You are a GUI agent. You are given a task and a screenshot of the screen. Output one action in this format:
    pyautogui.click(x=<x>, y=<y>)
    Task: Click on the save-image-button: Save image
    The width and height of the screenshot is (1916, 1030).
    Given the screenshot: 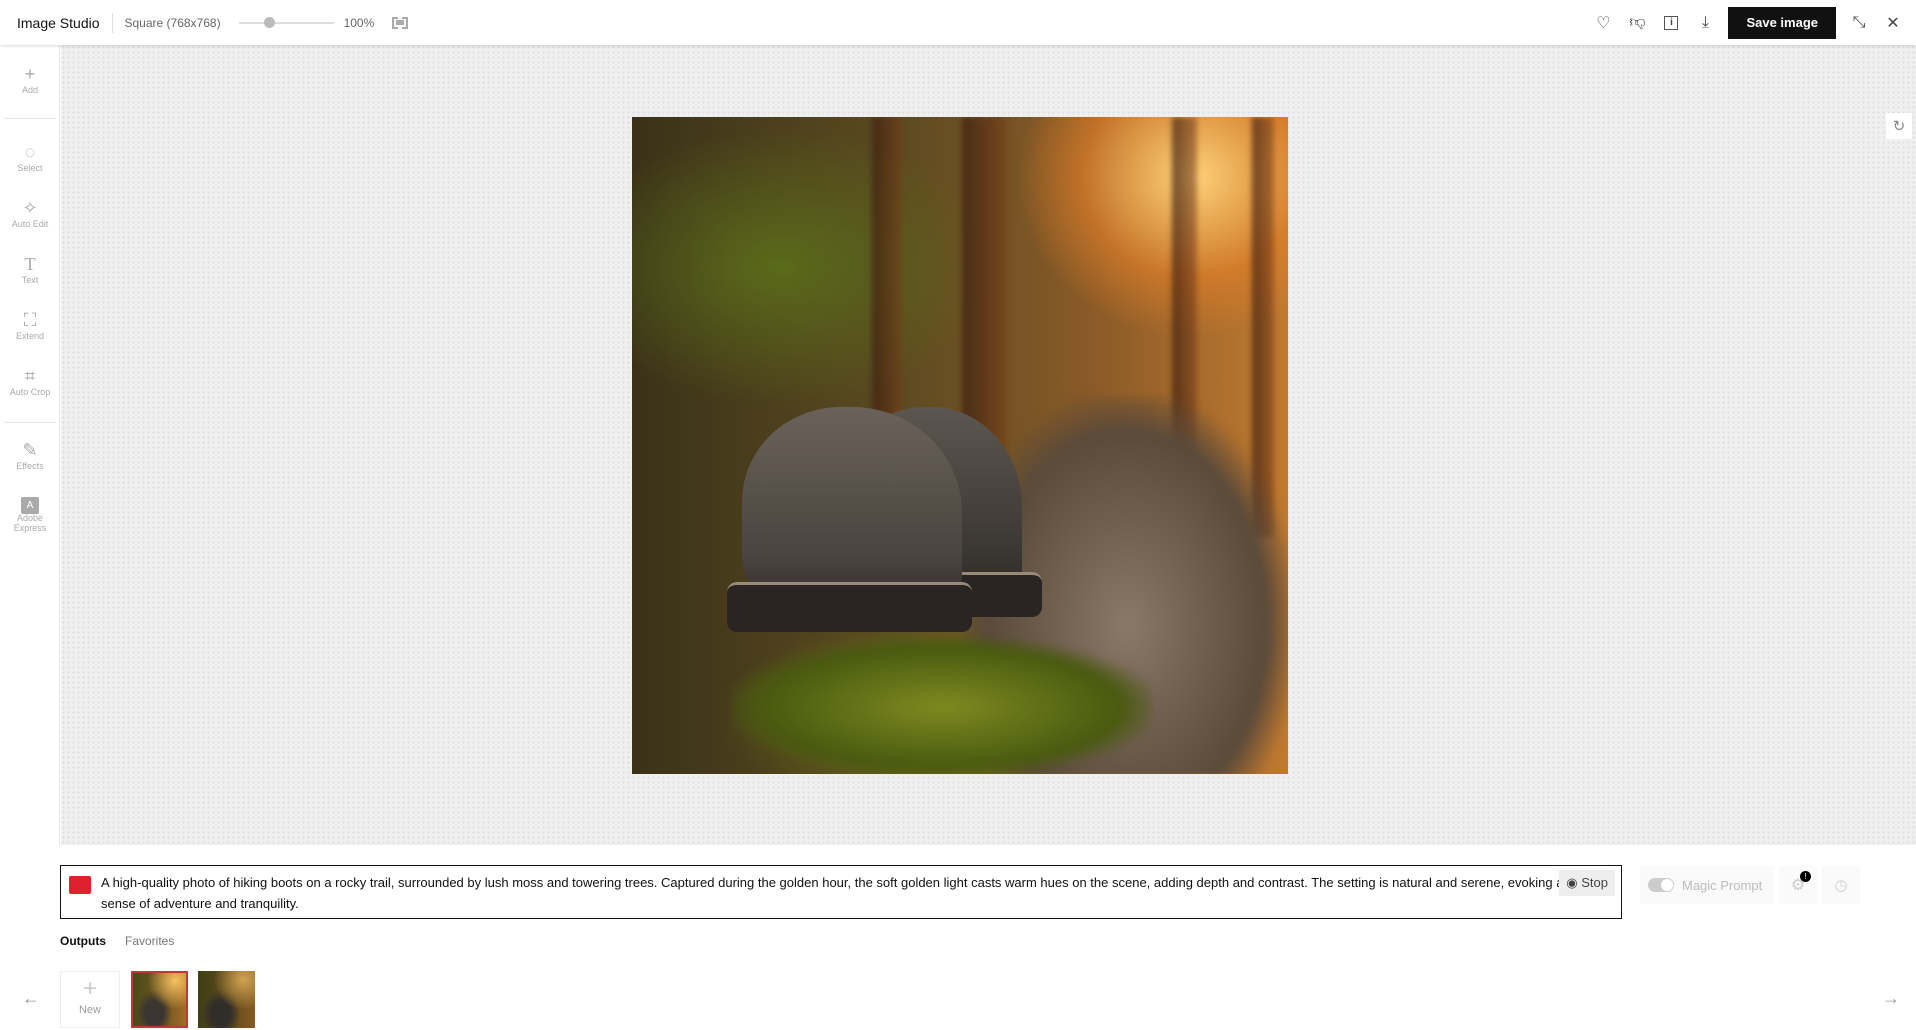 What is the action you would take?
    pyautogui.click(x=1782, y=22)
    